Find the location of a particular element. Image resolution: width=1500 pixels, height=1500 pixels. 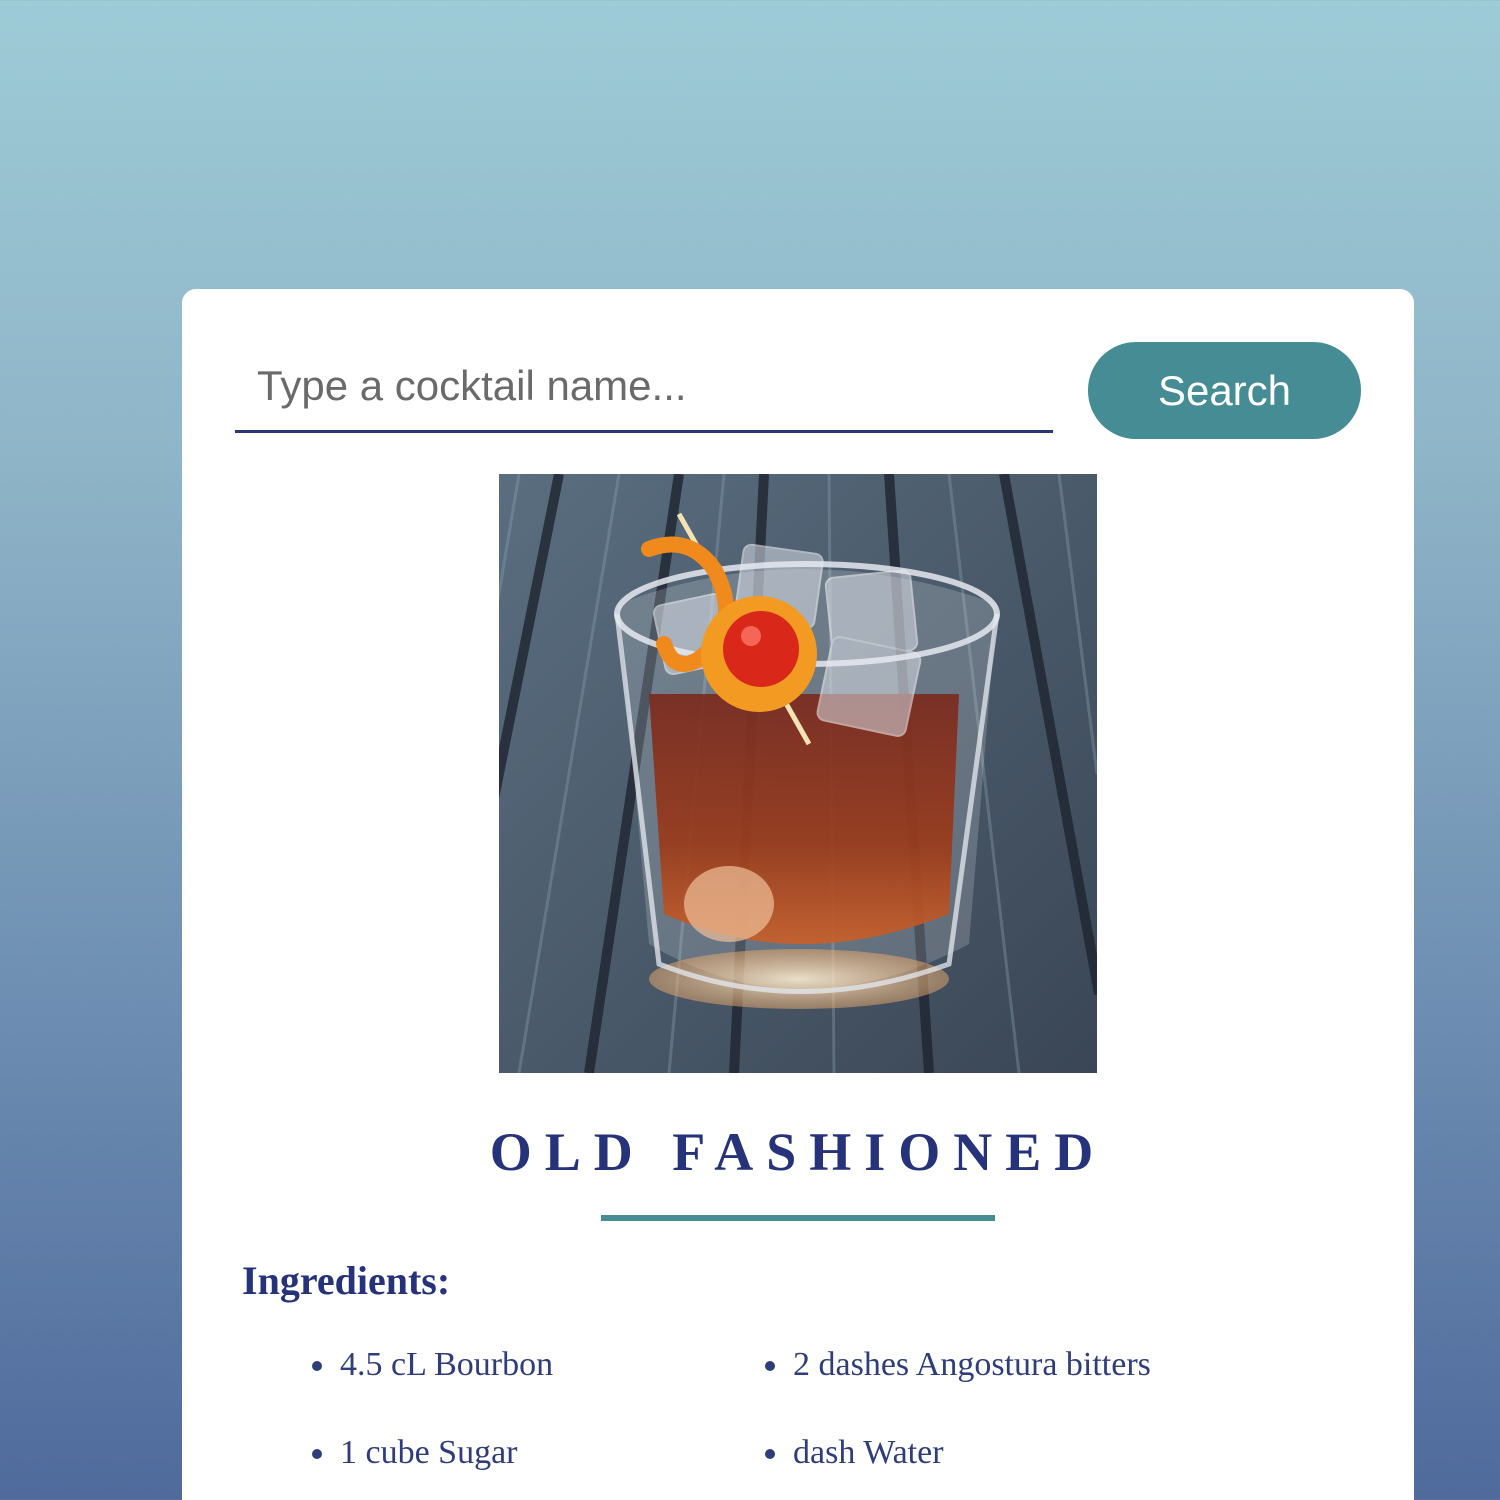

ingredient-item: dash Water is located at coordinates (1011, 1453).